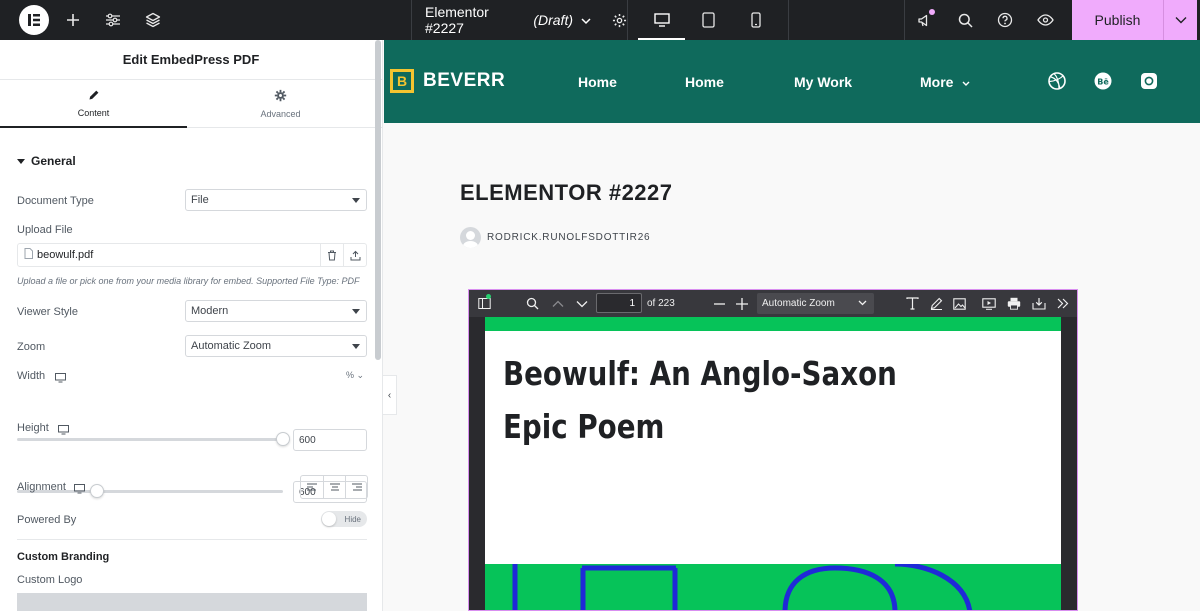 The image size is (1200, 611). What do you see at coordinates (307, 440) in the screenshot?
I see `width-value: 600` at bounding box center [307, 440].